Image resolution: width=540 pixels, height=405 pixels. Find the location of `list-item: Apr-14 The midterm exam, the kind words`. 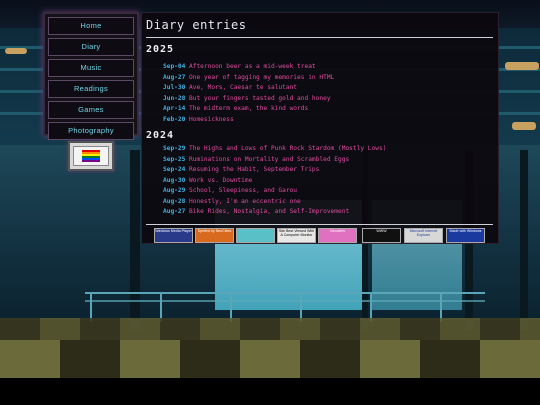

list-item: Apr-14 The midterm exam, the kind words is located at coordinates (235, 109).